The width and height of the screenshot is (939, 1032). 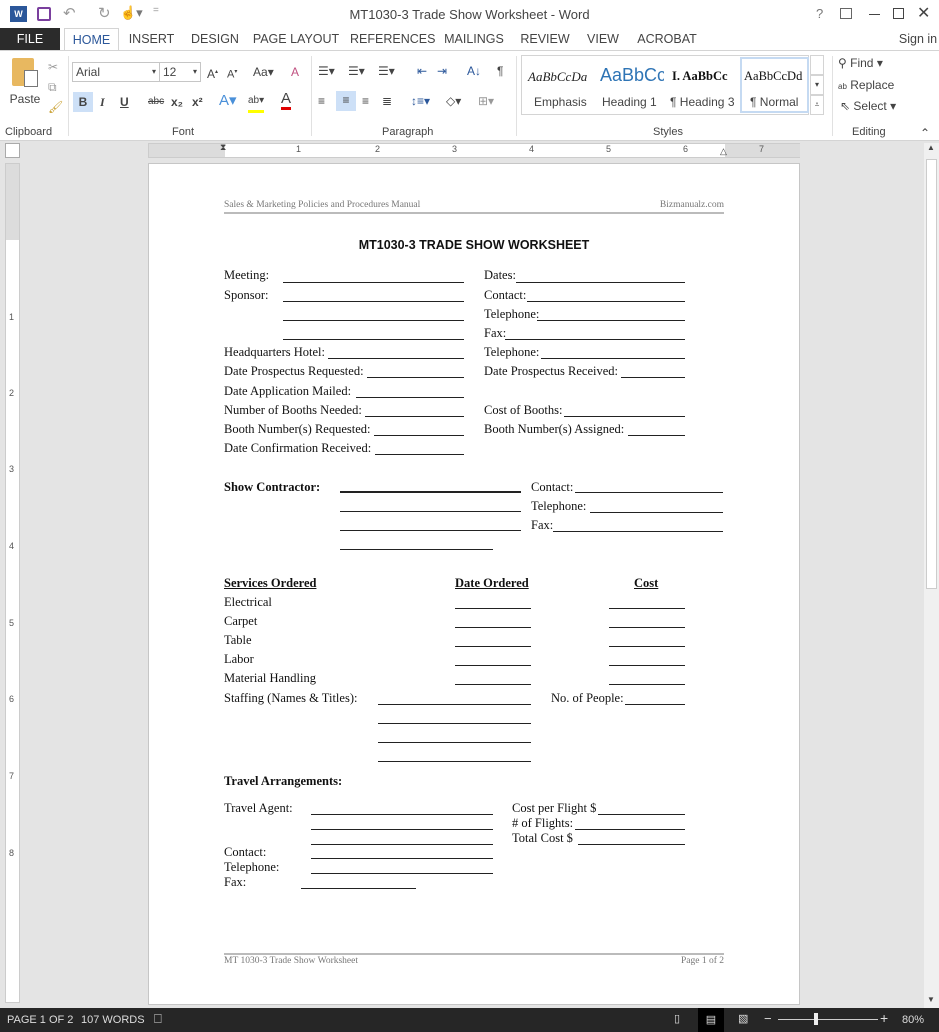 What do you see at coordinates (326, 71) in the screenshot?
I see `bullets-icon: ☰▾` at bounding box center [326, 71].